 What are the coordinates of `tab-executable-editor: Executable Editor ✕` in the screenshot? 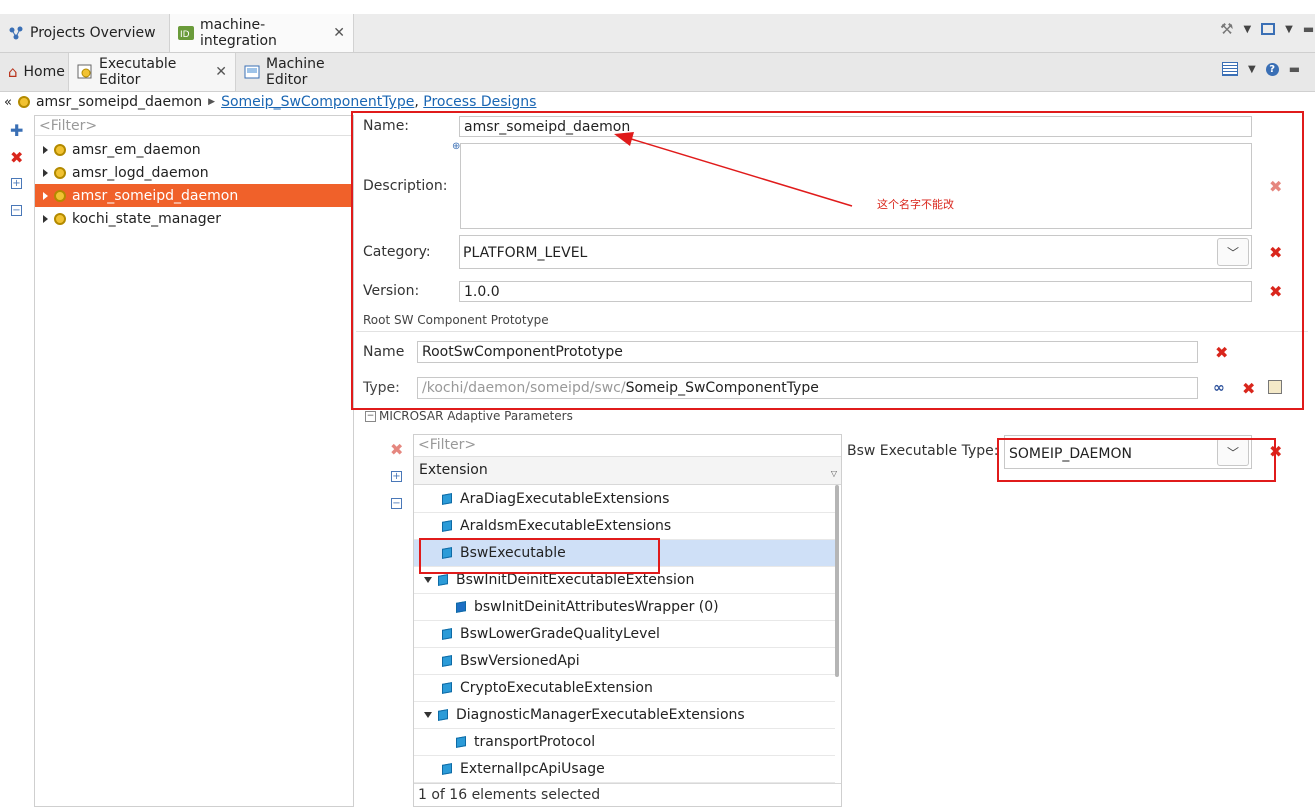 It's located at (152, 72).